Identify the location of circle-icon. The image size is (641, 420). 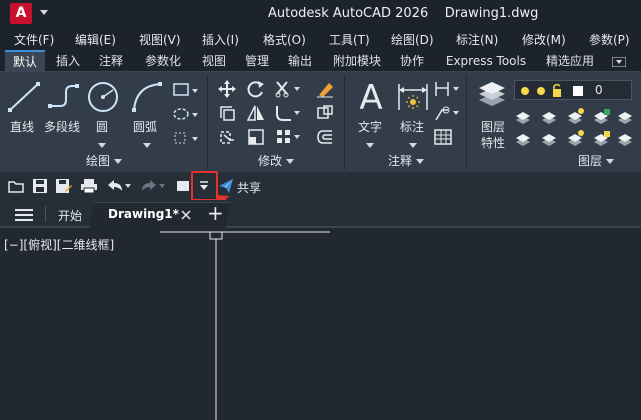
(103, 98).